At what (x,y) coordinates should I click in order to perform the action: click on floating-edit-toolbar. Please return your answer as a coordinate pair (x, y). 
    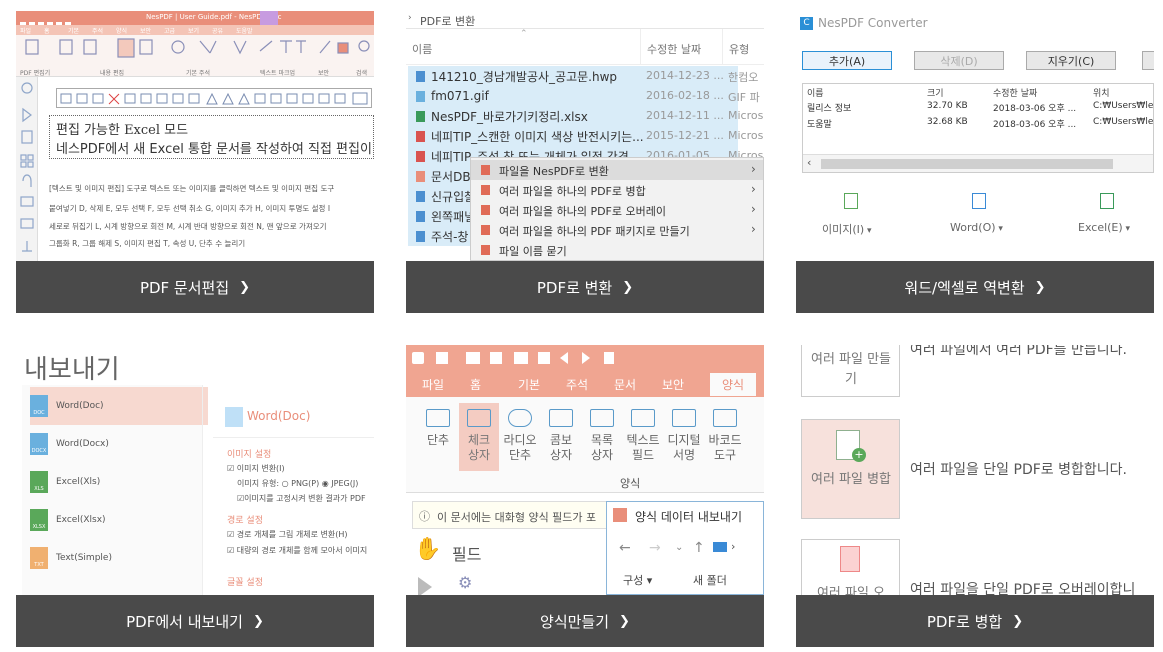
    Looking at the image, I should click on (214, 98).